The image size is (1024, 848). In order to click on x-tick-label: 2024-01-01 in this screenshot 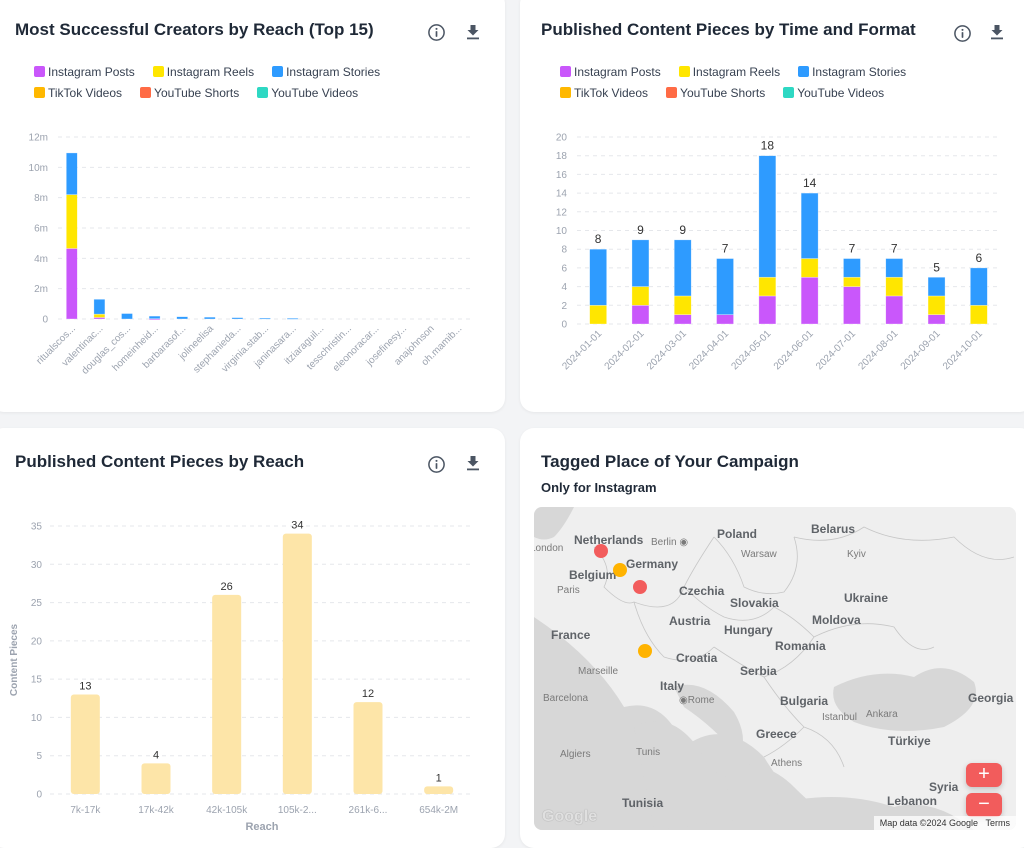, I will do `click(582, 350)`.